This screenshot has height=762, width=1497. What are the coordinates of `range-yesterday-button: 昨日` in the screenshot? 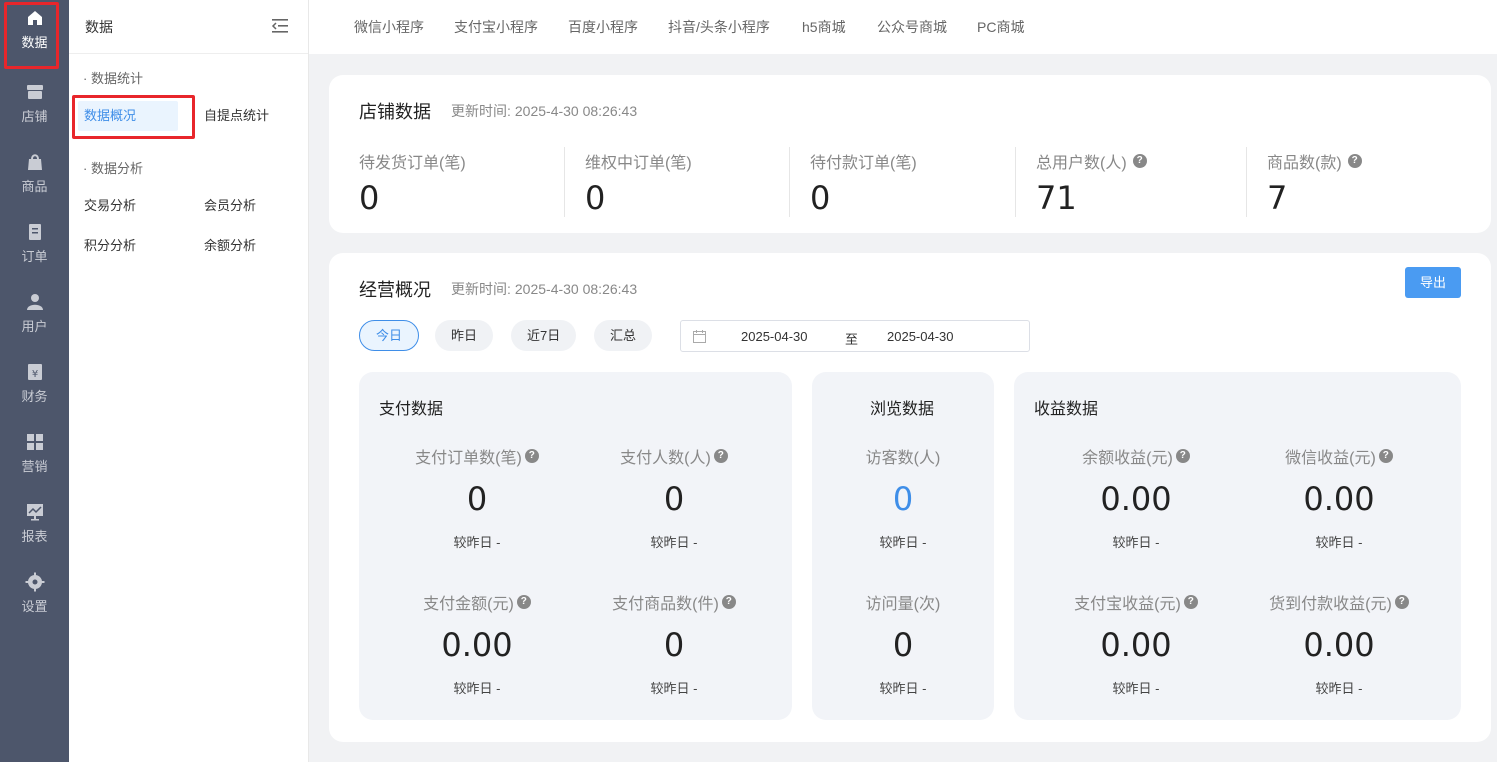 It's located at (464, 335).